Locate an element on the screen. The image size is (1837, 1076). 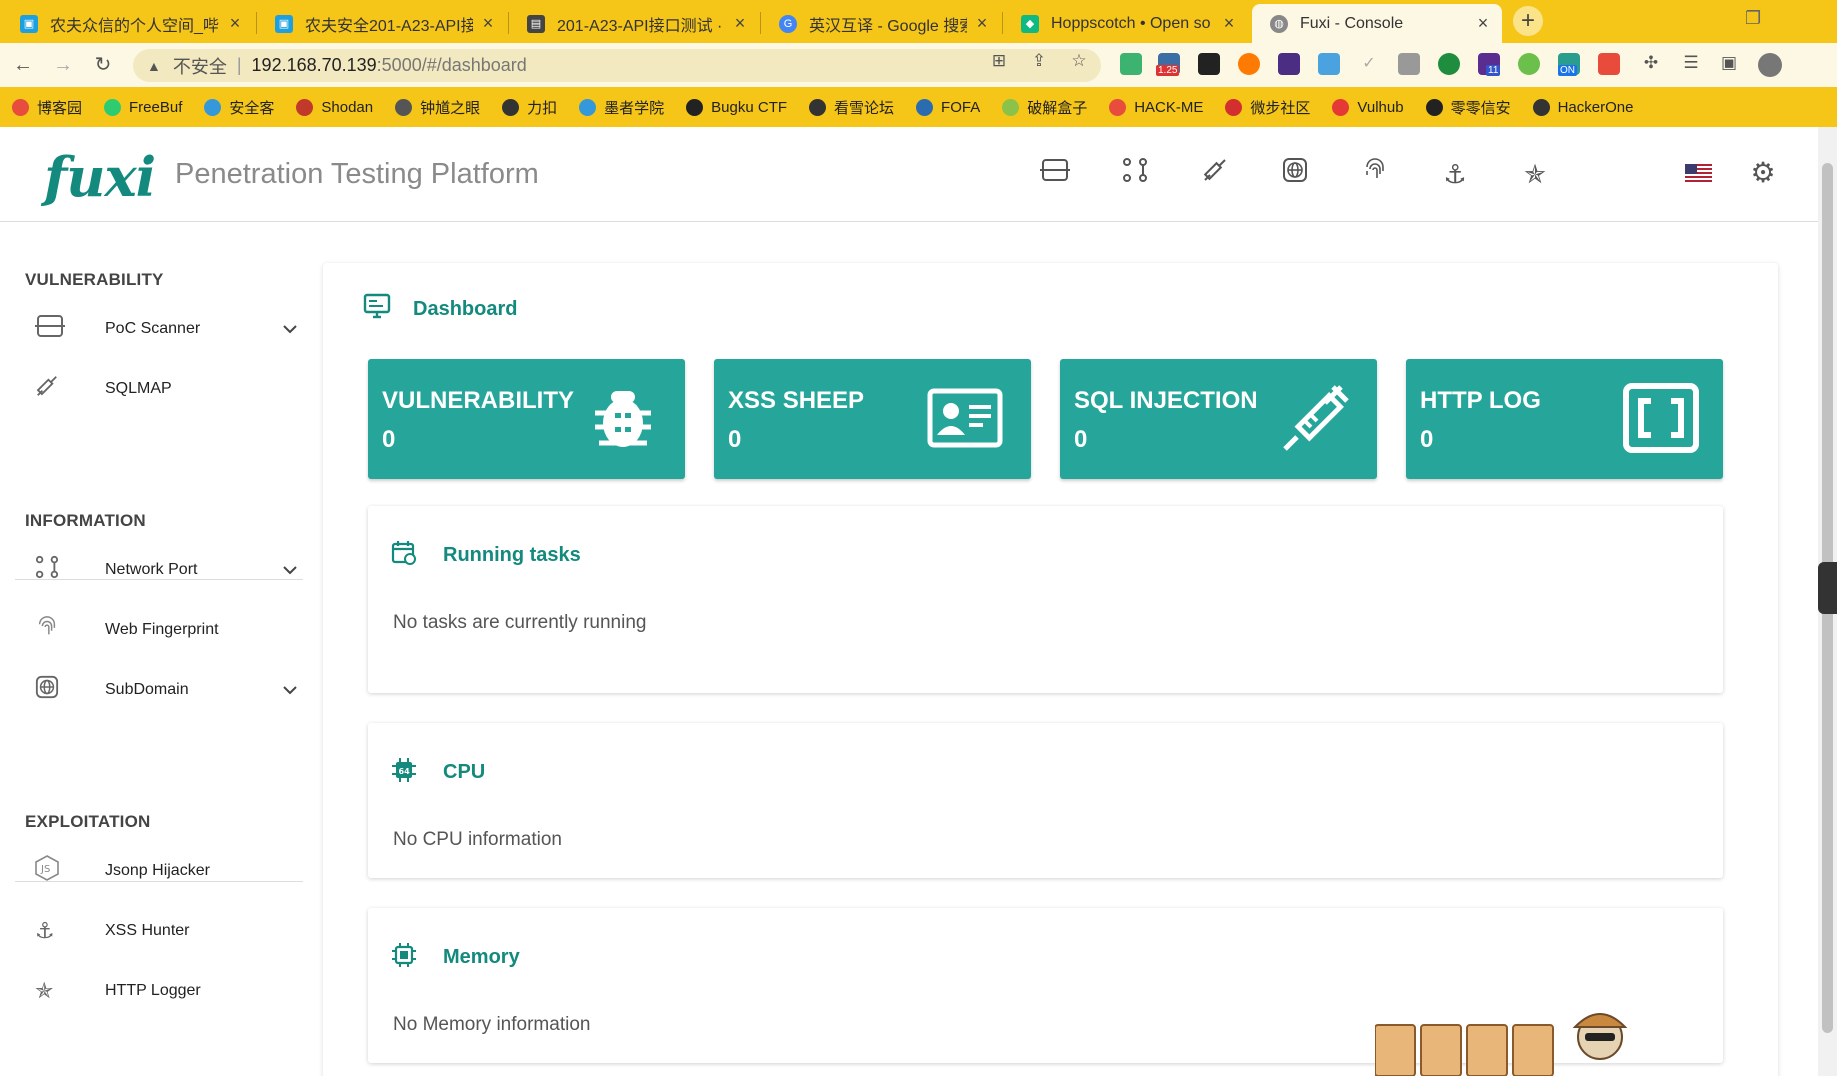
monitor-icon is located at coordinates (377, 309).